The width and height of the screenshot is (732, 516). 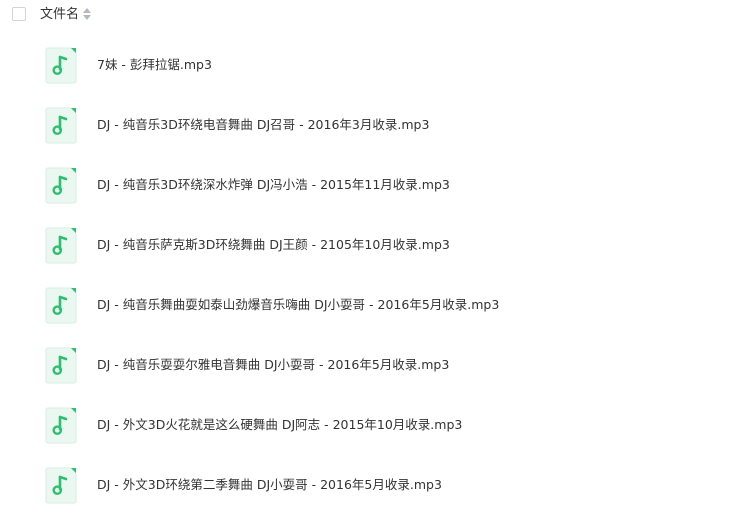 I want to click on file-name: DJ - 外文3D环绕第二季舞曲 DJ小耍哥 - 2016年5月收录.mp3, so click(x=269, y=485).